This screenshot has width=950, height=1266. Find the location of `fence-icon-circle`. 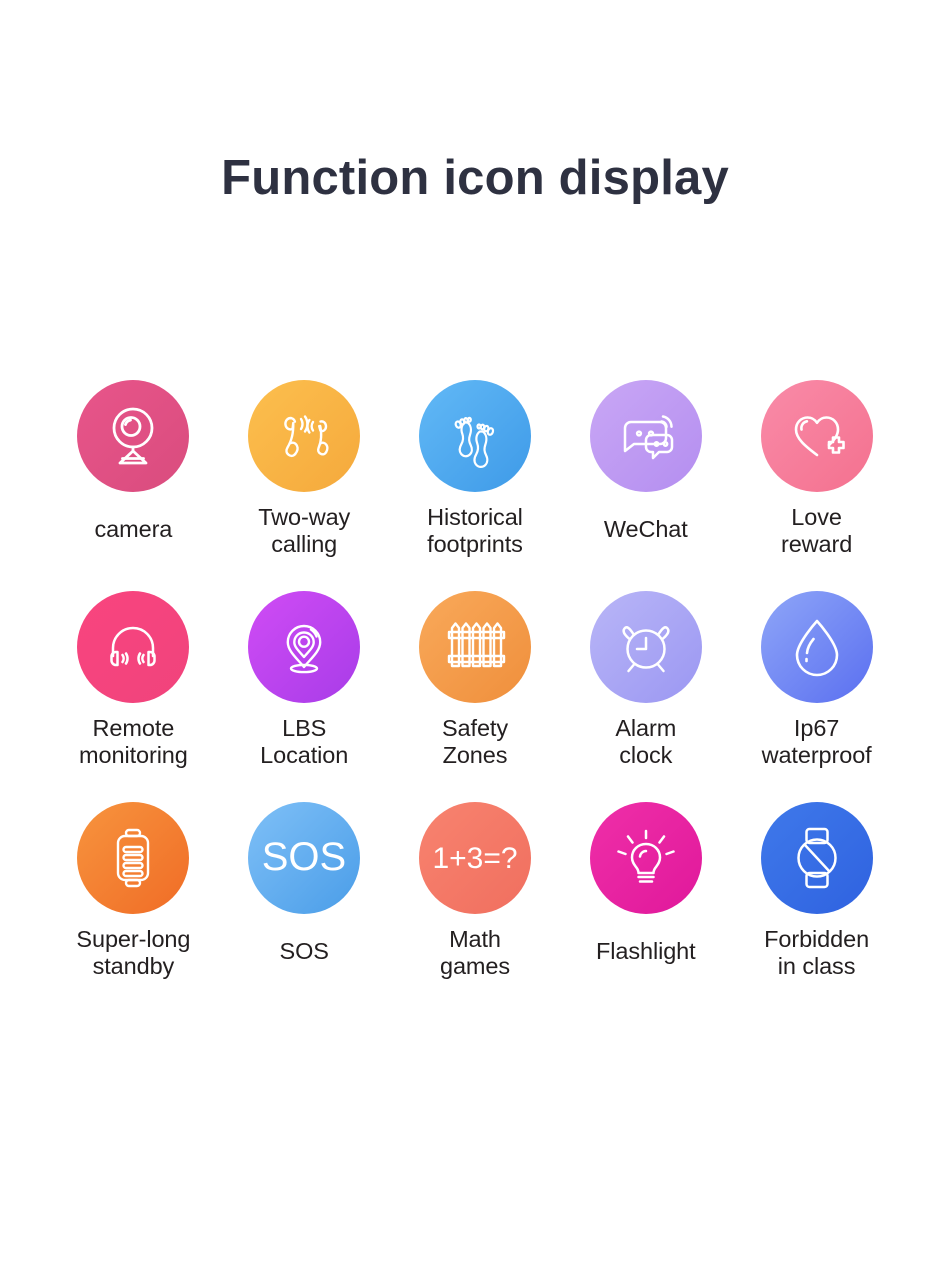

fence-icon-circle is located at coordinates (474, 647).